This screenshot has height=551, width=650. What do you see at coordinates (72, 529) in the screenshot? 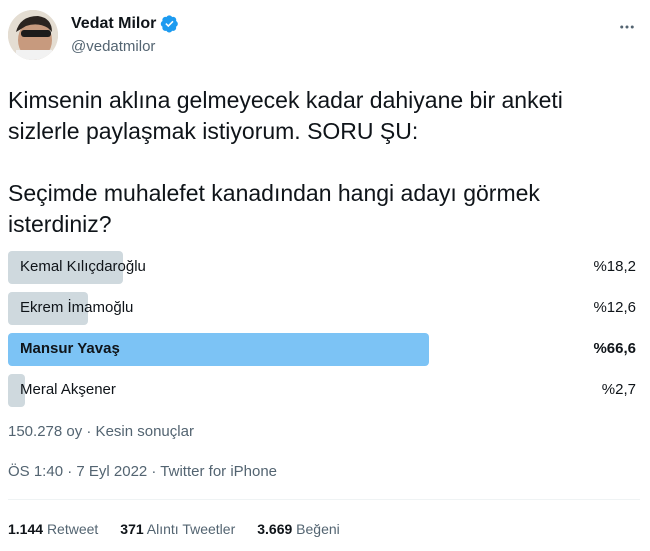
I see `retweets-label: Retweet` at bounding box center [72, 529].